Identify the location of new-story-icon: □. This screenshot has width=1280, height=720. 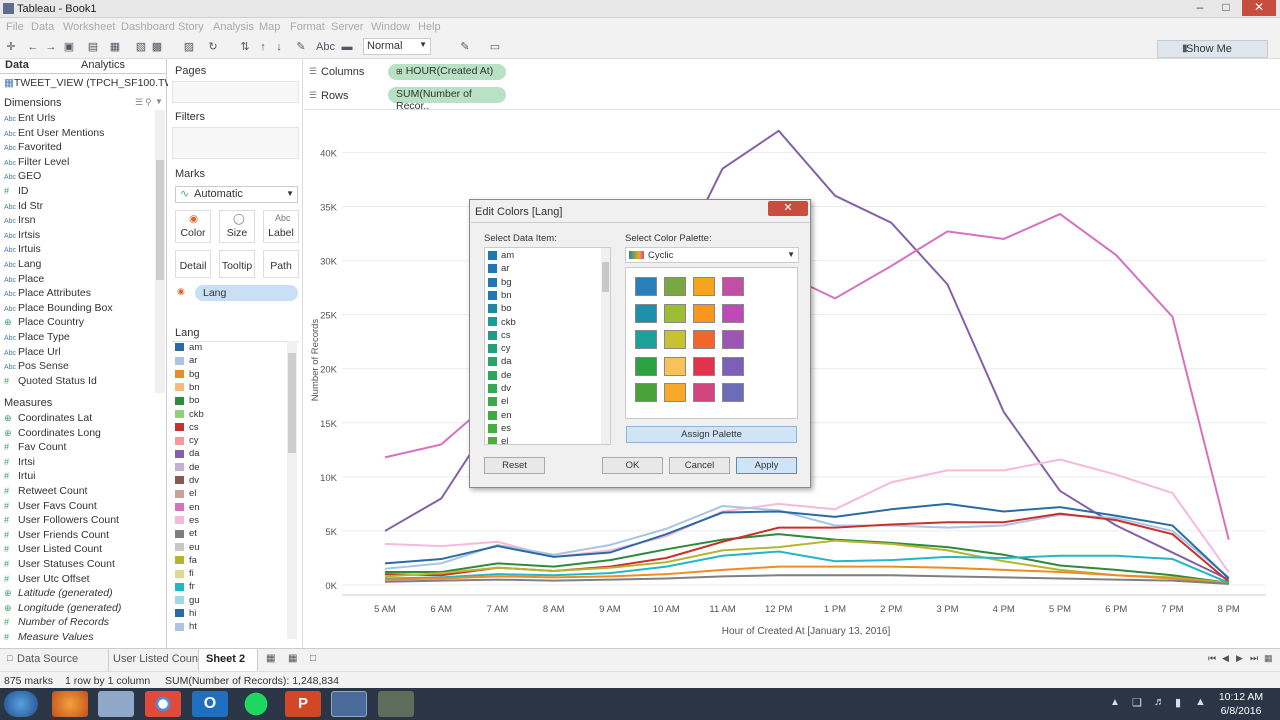
(313, 658).